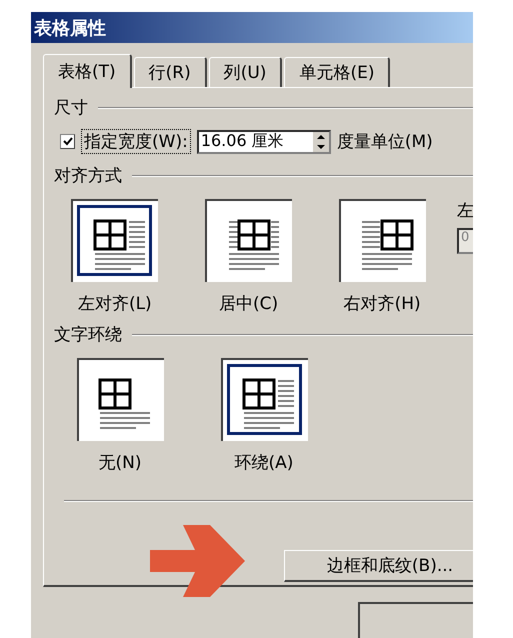 The width and height of the screenshot is (513, 638). I want to click on option-label: 居中(C), so click(248, 304).